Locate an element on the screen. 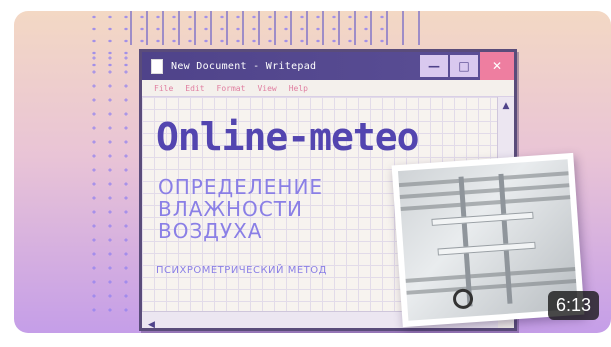 This screenshot has height=347, width=611. minimize-button: — is located at coordinates (434, 66).